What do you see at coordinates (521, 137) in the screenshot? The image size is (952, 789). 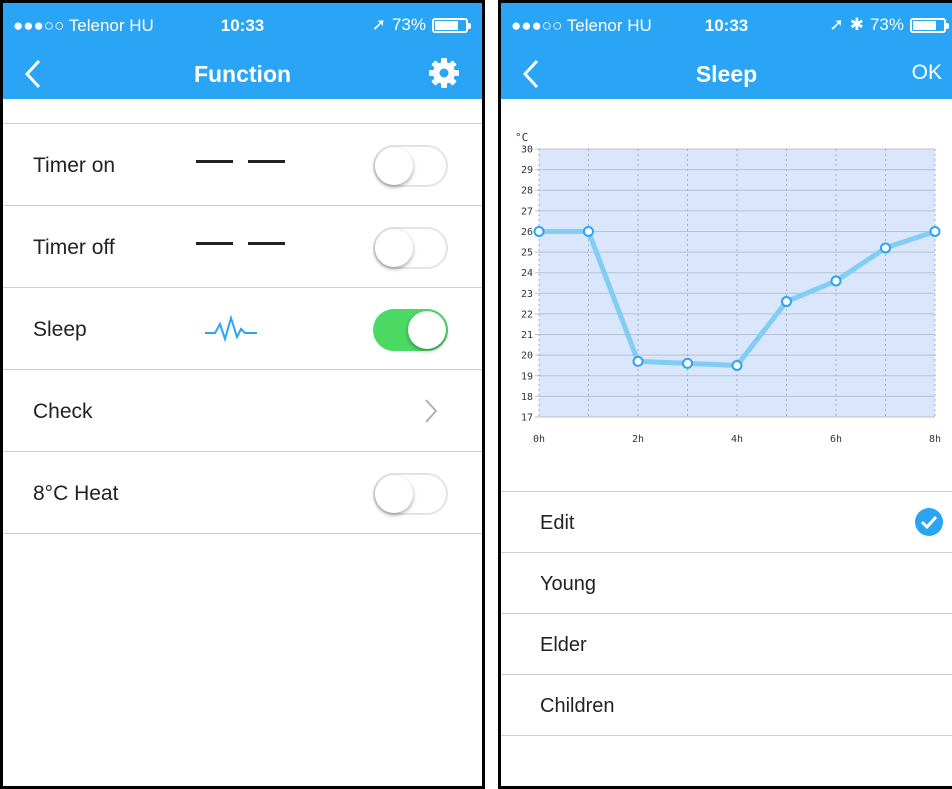 I see `y-axis-label: °C` at bounding box center [521, 137].